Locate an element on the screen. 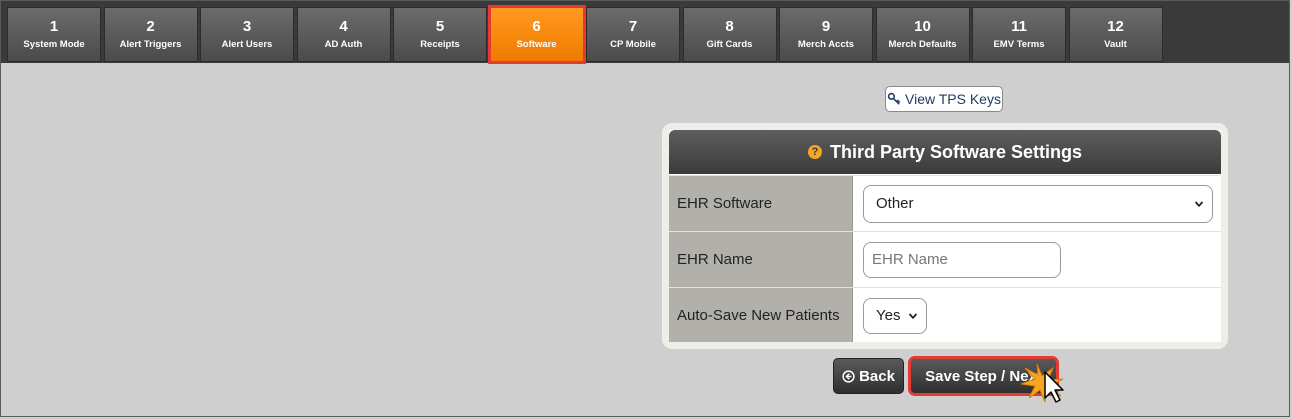 The height and width of the screenshot is (419, 1292). ehr-name-label: EHR Name is located at coordinates (761, 259).